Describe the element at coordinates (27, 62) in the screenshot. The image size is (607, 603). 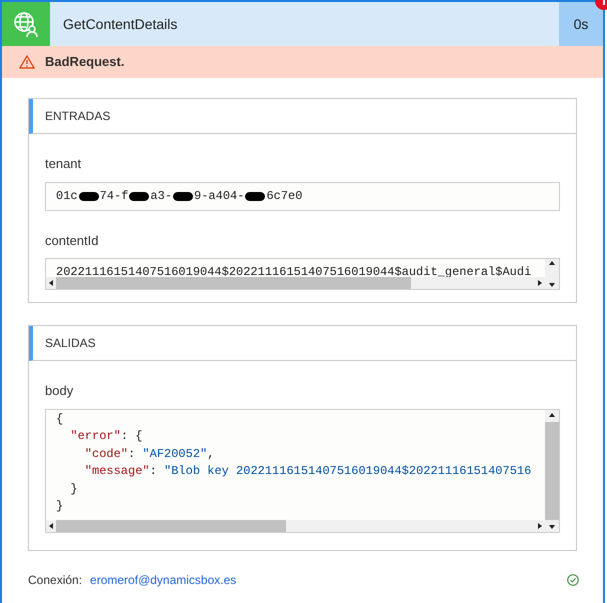
I see `warning-icon` at that location.